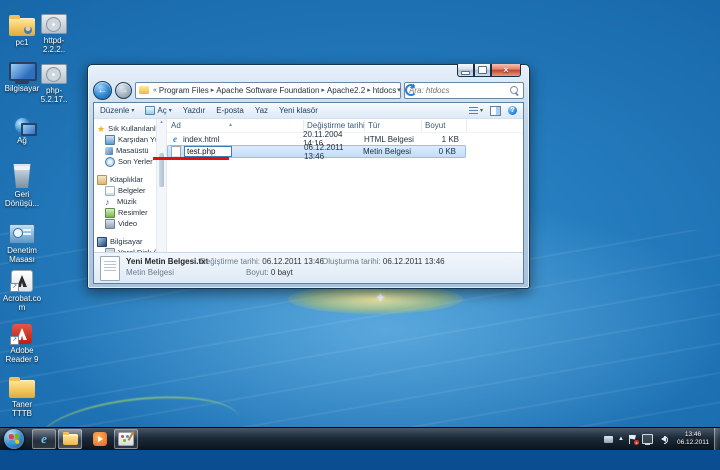 The width and height of the screenshot is (720, 470). Describe the element at coordinates (23, 73) in the screenshot. I see `computer-icon` at that location.